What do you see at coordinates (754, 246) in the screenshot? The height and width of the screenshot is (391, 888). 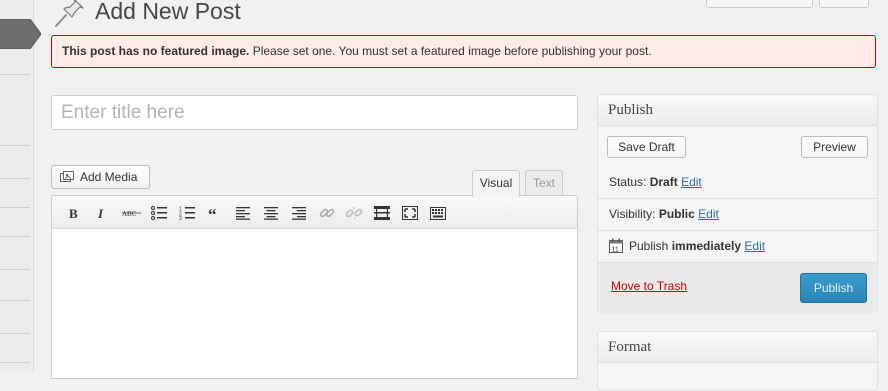 I see `edit-schedule-link: Edit` at bounding box center [754, 246].